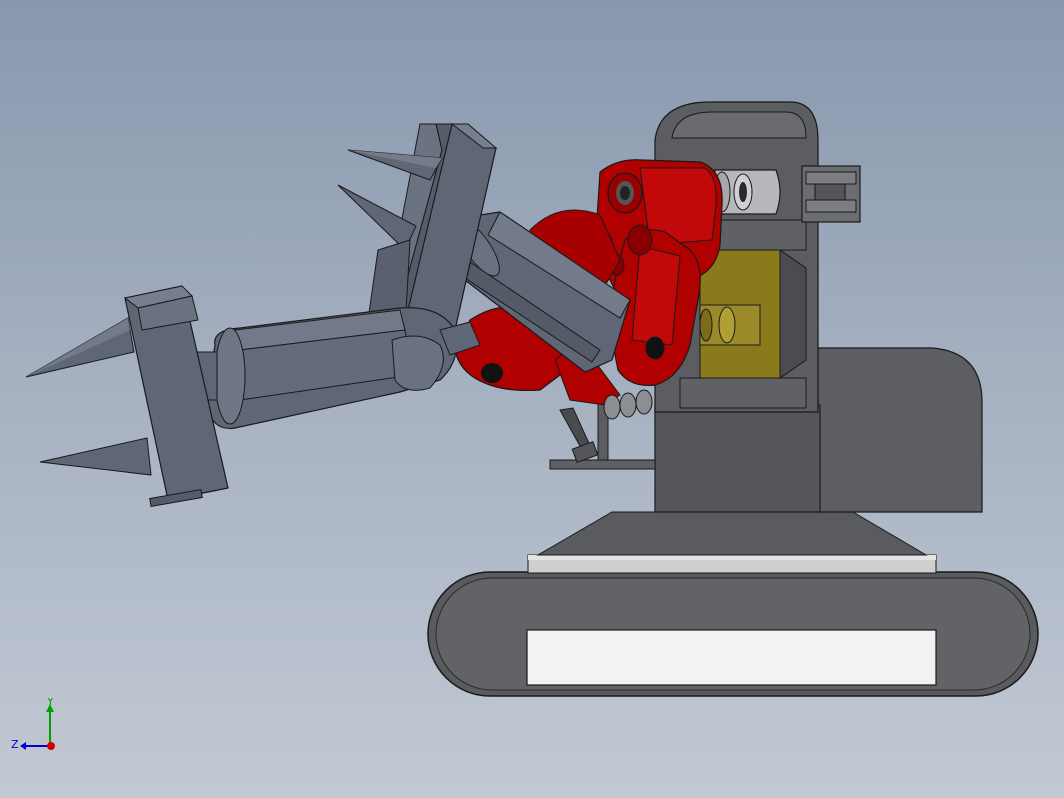 The width and height of the screenshot is (1064, 798). Describe the element at coordinates (900, 430) in the screenshot. I see `rear-counterweight` at that location.